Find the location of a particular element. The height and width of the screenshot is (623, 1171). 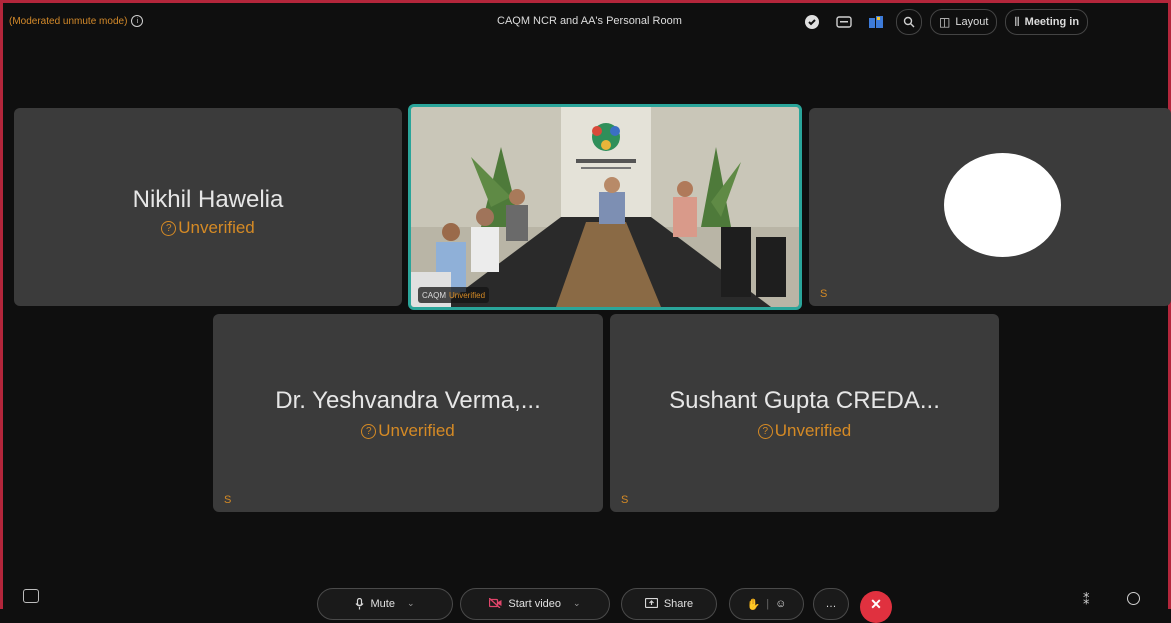

search-icon is located at coordinates (909, 22).